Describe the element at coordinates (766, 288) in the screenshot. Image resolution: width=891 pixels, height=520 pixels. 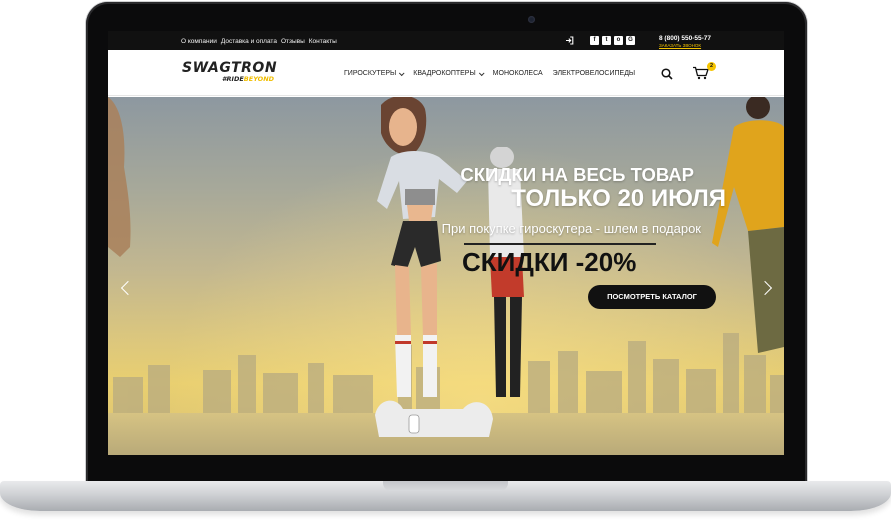
I see `chevron-right-icon` at that location.